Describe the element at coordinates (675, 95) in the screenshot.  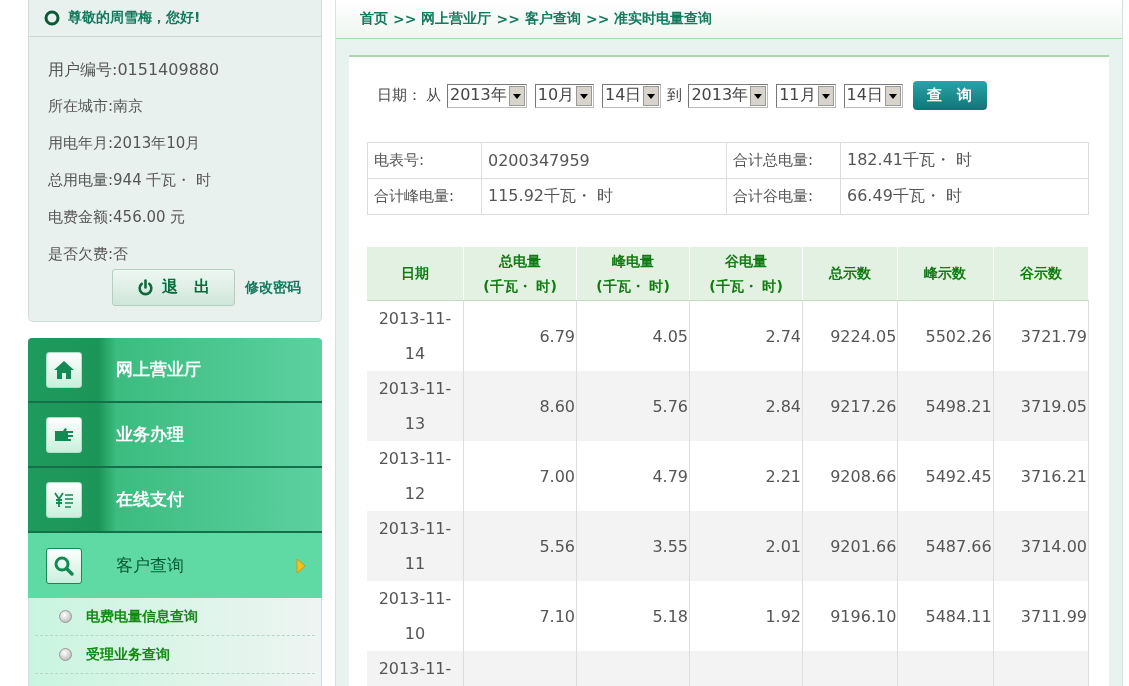
I see `to-label: 到` at that location.